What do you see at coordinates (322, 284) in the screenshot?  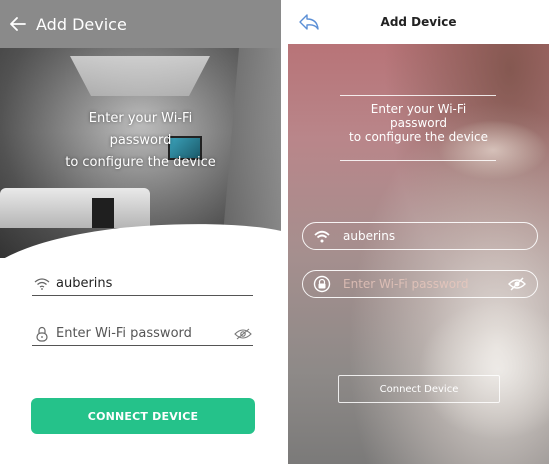 I see `lock-circle-icon` at bounding box center [322, 284].